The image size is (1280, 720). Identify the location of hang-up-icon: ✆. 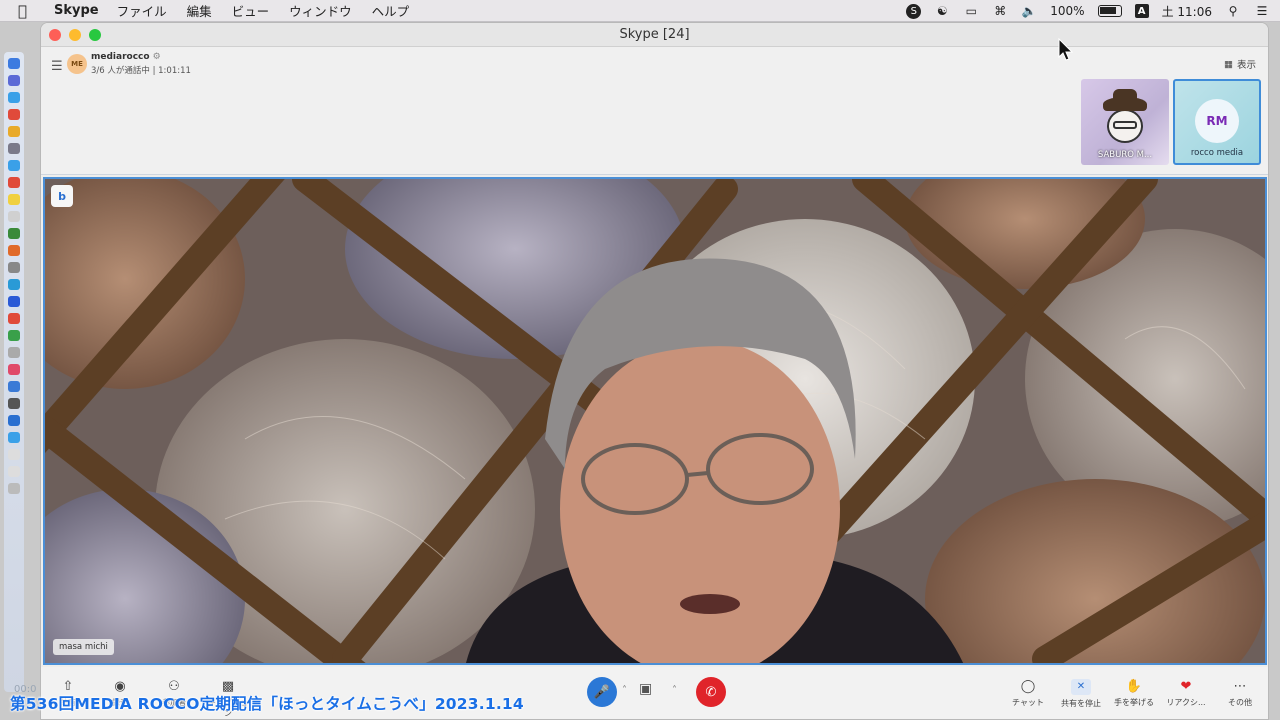
(711, 692).